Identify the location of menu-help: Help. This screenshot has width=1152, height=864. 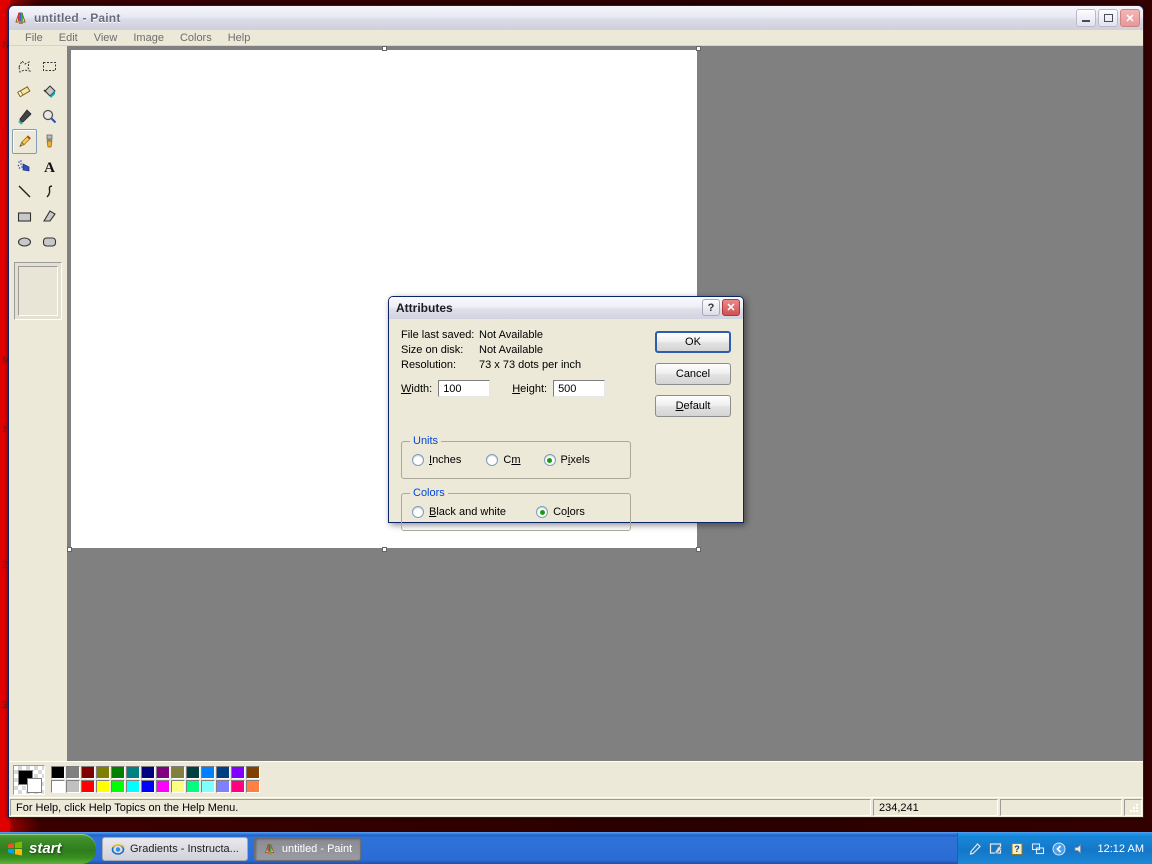
(239, 38).